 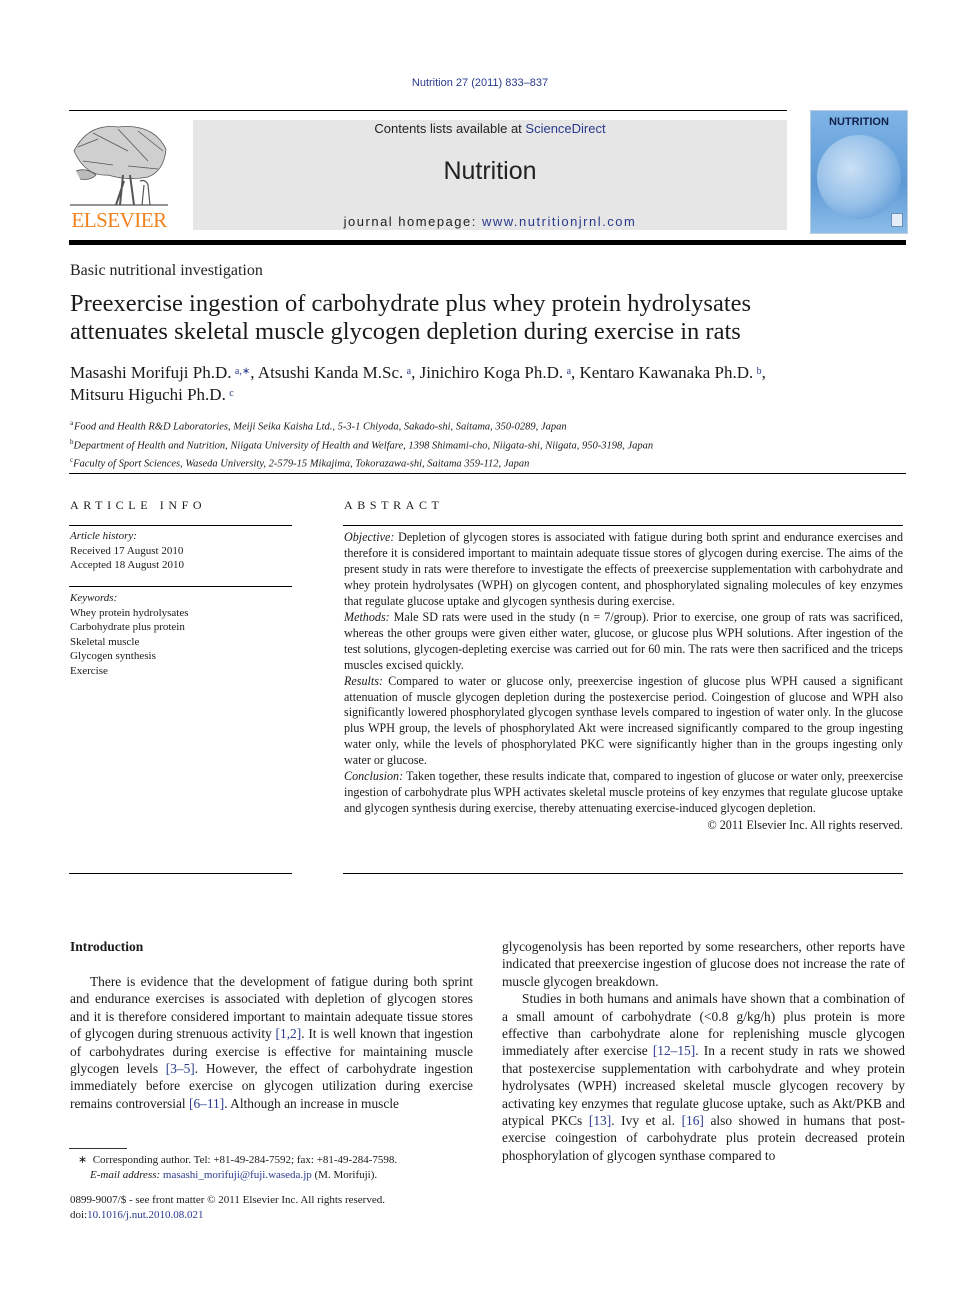 I want to click on journal-cover: NUTRITION, so click(x=859, y=172).